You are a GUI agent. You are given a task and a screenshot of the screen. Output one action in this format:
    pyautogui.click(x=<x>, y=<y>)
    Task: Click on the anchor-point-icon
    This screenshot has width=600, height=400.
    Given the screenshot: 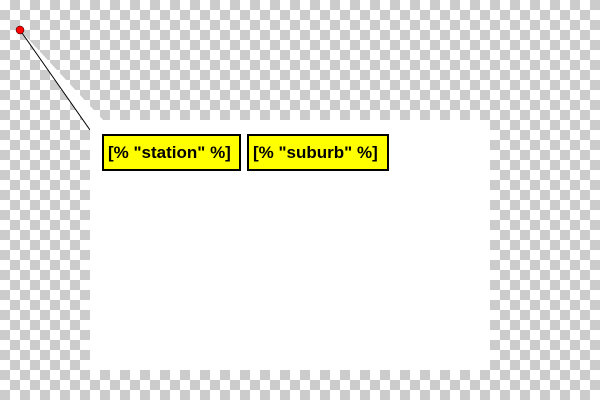 What is the action you would take?
    pyautogui.click(x=20, y=30)
    